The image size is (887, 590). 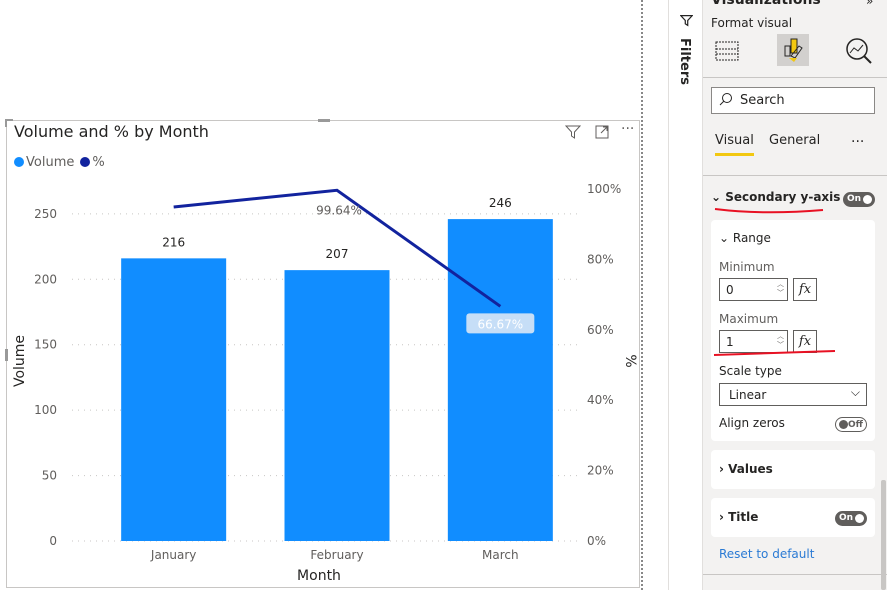 I want to click on page-boundary, so click(x=642, y=295).